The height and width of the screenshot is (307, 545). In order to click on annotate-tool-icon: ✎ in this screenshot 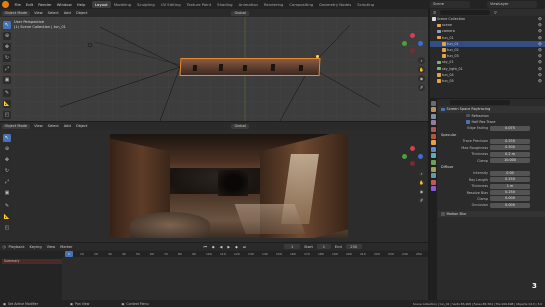, I will do `click(7, 93)`.